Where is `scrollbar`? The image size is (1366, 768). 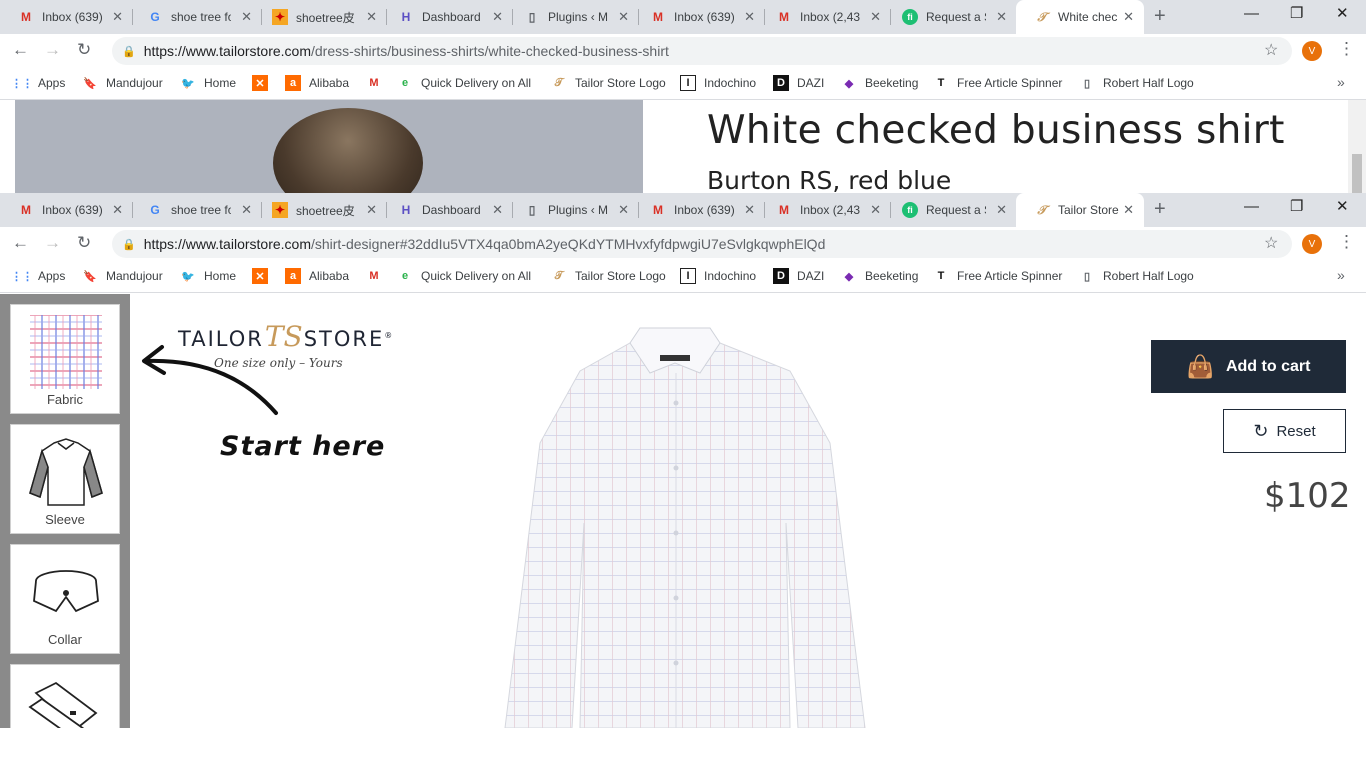 scrollbar is located at coordinates (1357, 146).